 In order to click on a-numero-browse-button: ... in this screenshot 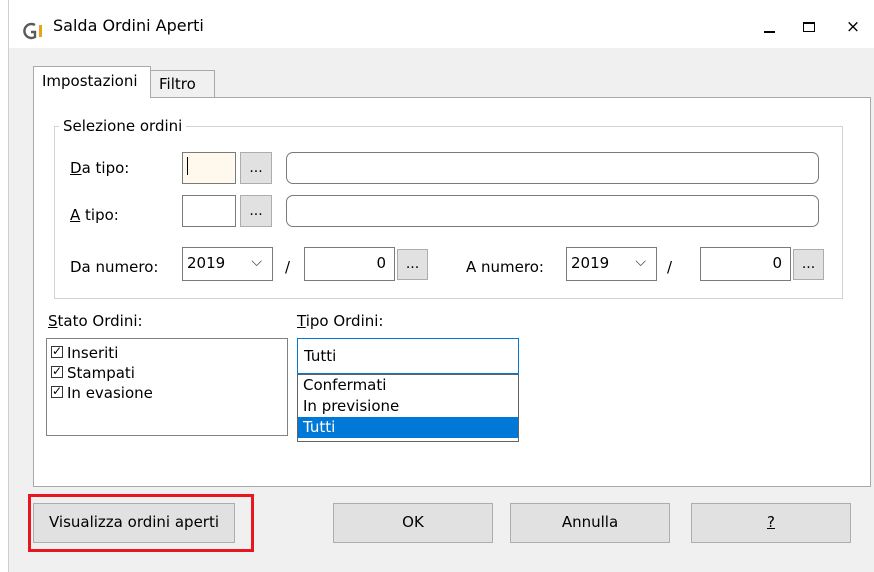, I will do `click(808, 264)`.